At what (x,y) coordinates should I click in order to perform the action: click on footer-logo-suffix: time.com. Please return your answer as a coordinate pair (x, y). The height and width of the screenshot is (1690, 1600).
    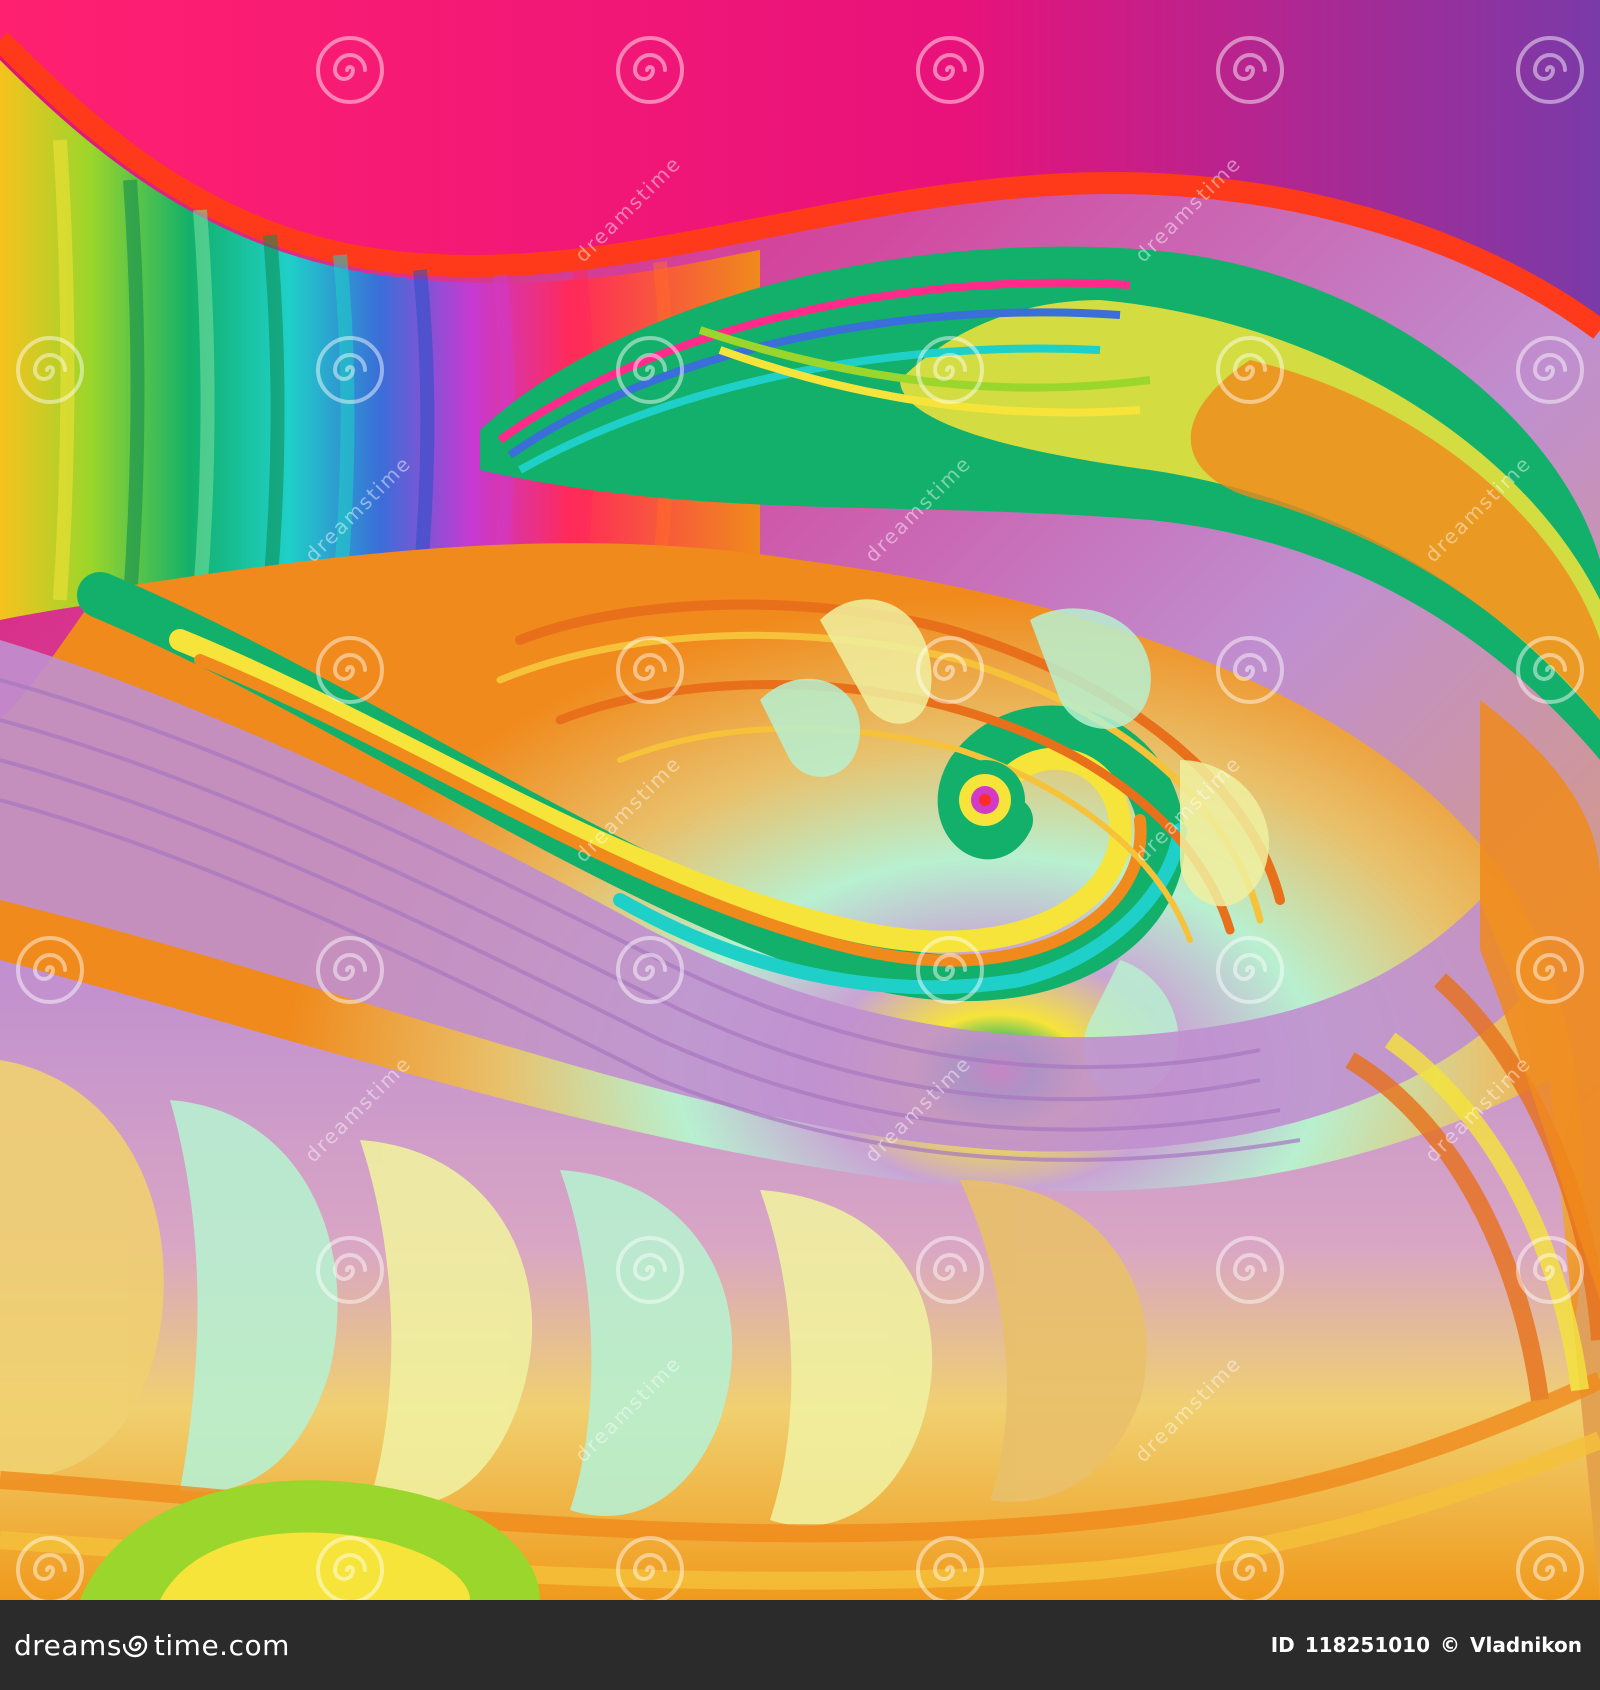
    Looking at the image, I should click on (221, 1645).